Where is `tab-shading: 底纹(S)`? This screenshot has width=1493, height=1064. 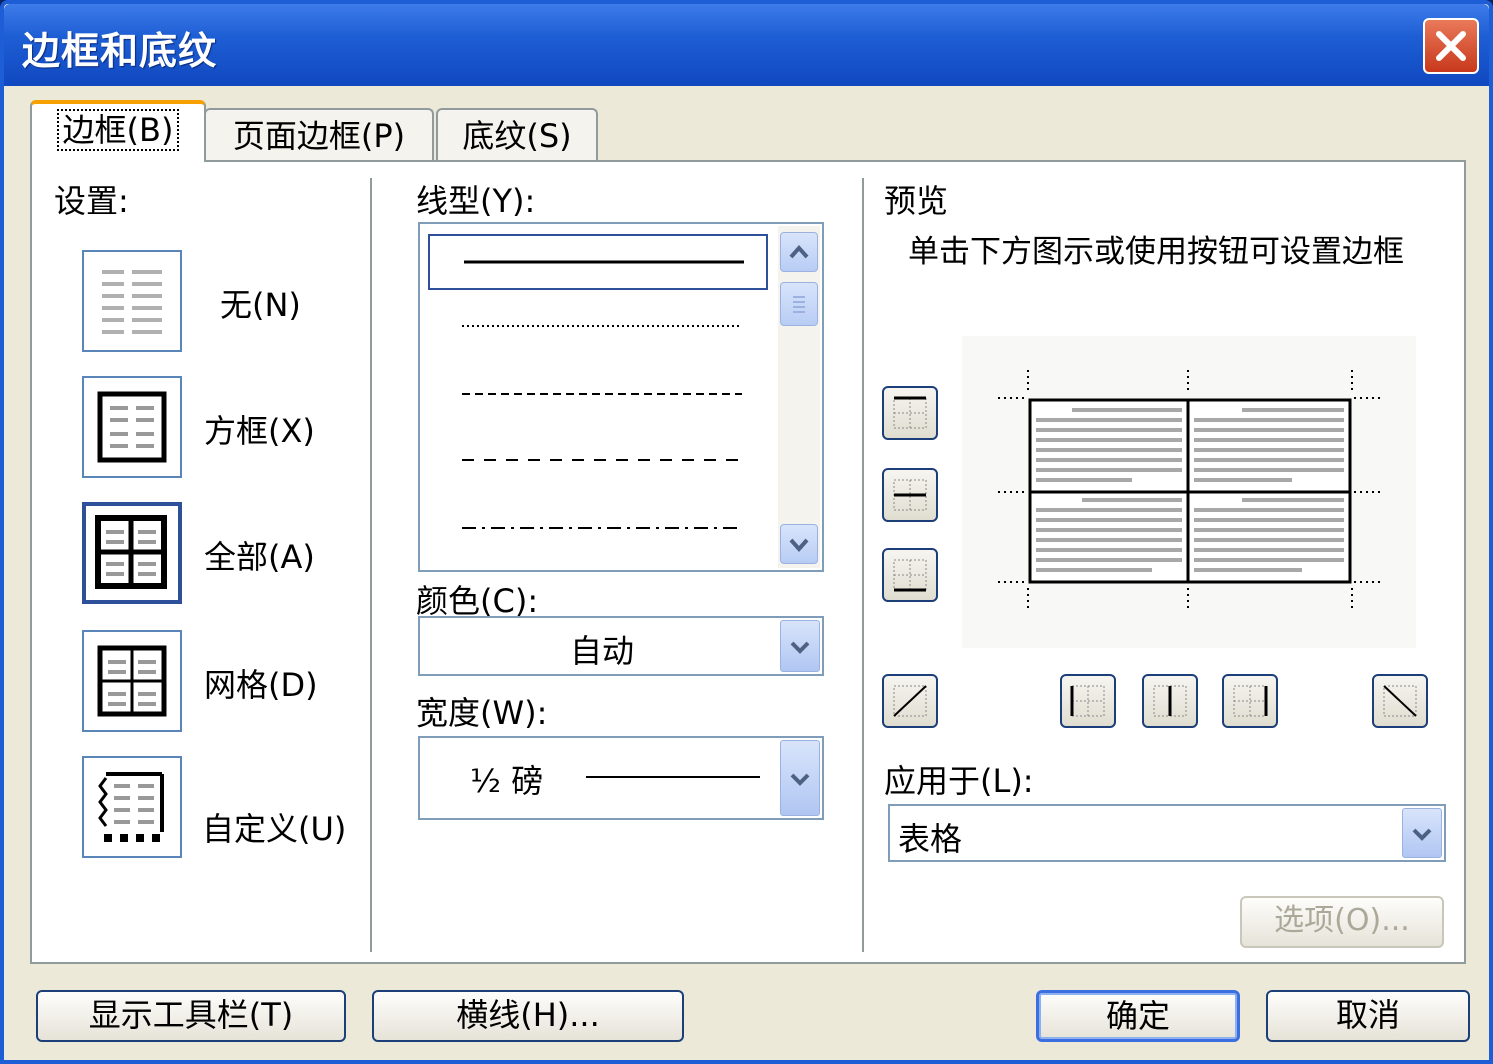 tab-shading: 底纹(S) is located at coordinates (517, 135).